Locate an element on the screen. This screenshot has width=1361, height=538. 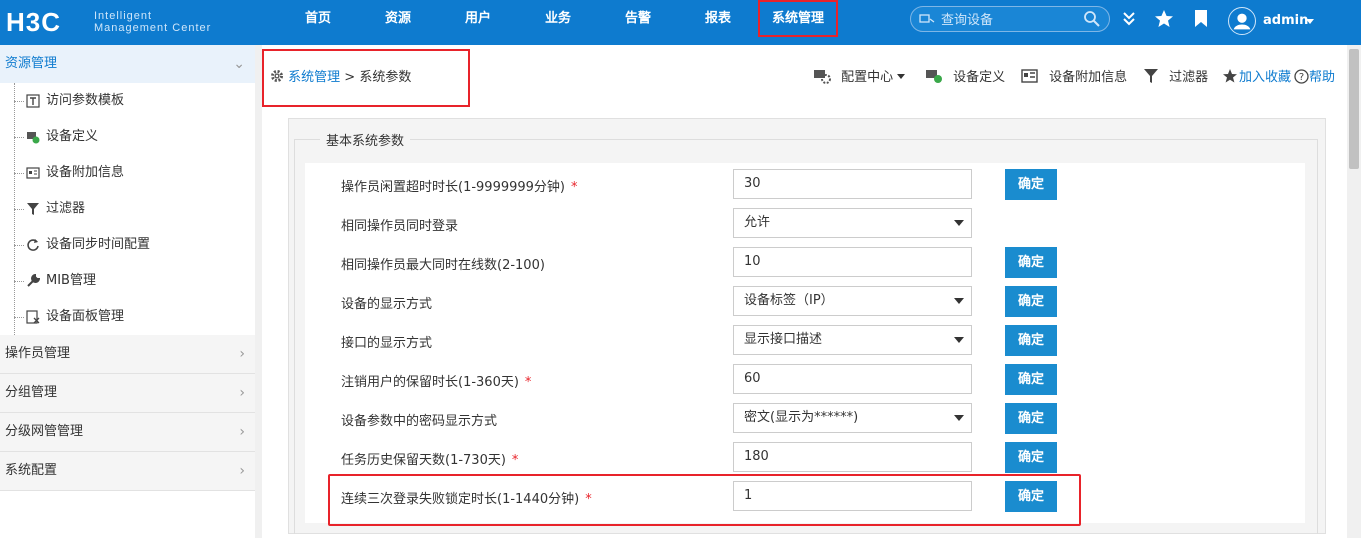
nav-user: 用户 is located at coordinates (478, 22).